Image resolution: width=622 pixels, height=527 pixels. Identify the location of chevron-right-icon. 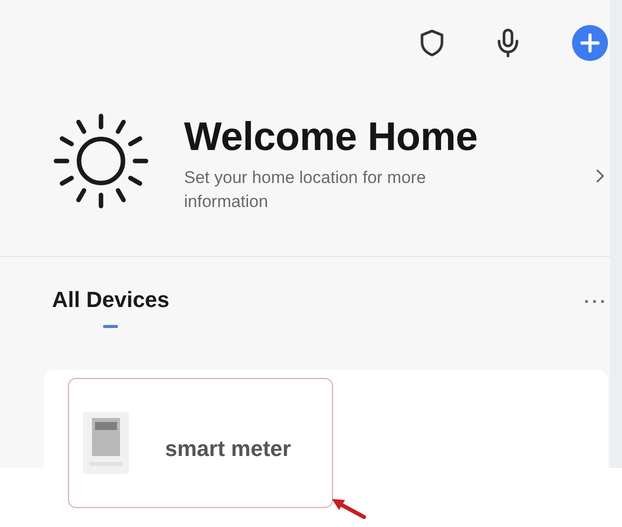
(600, 175).